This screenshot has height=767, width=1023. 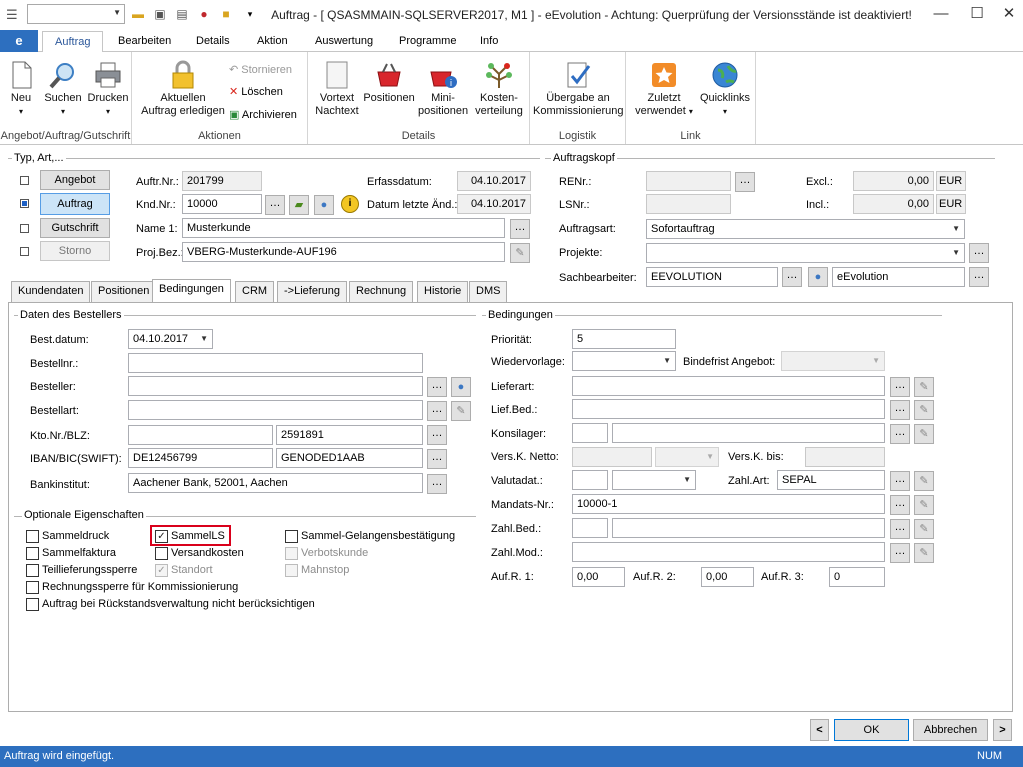 I want to click on truck-icon: ▰, so click(x=299, y=205).